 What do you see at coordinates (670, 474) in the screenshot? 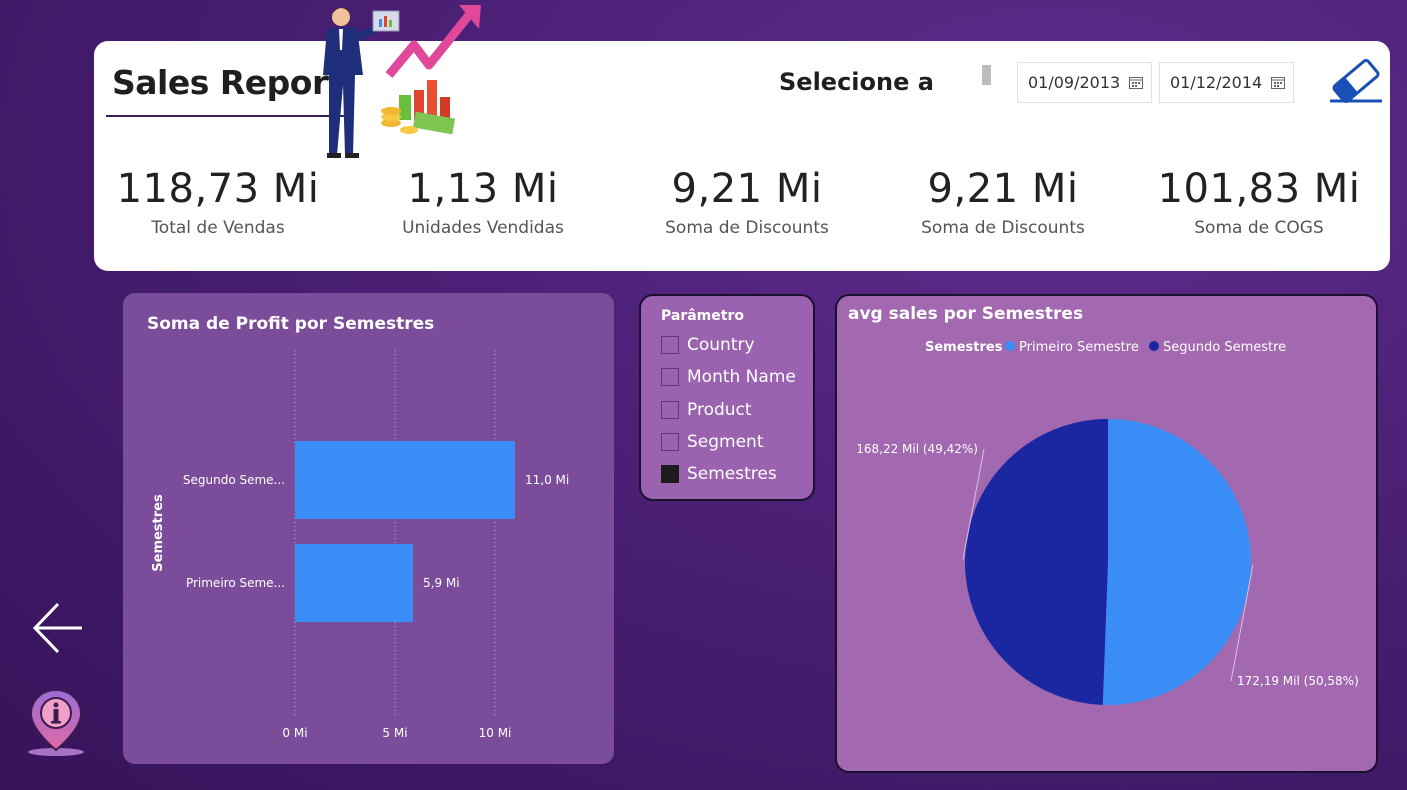
I see `checkbox-checked` at bounding box center [670, 474].